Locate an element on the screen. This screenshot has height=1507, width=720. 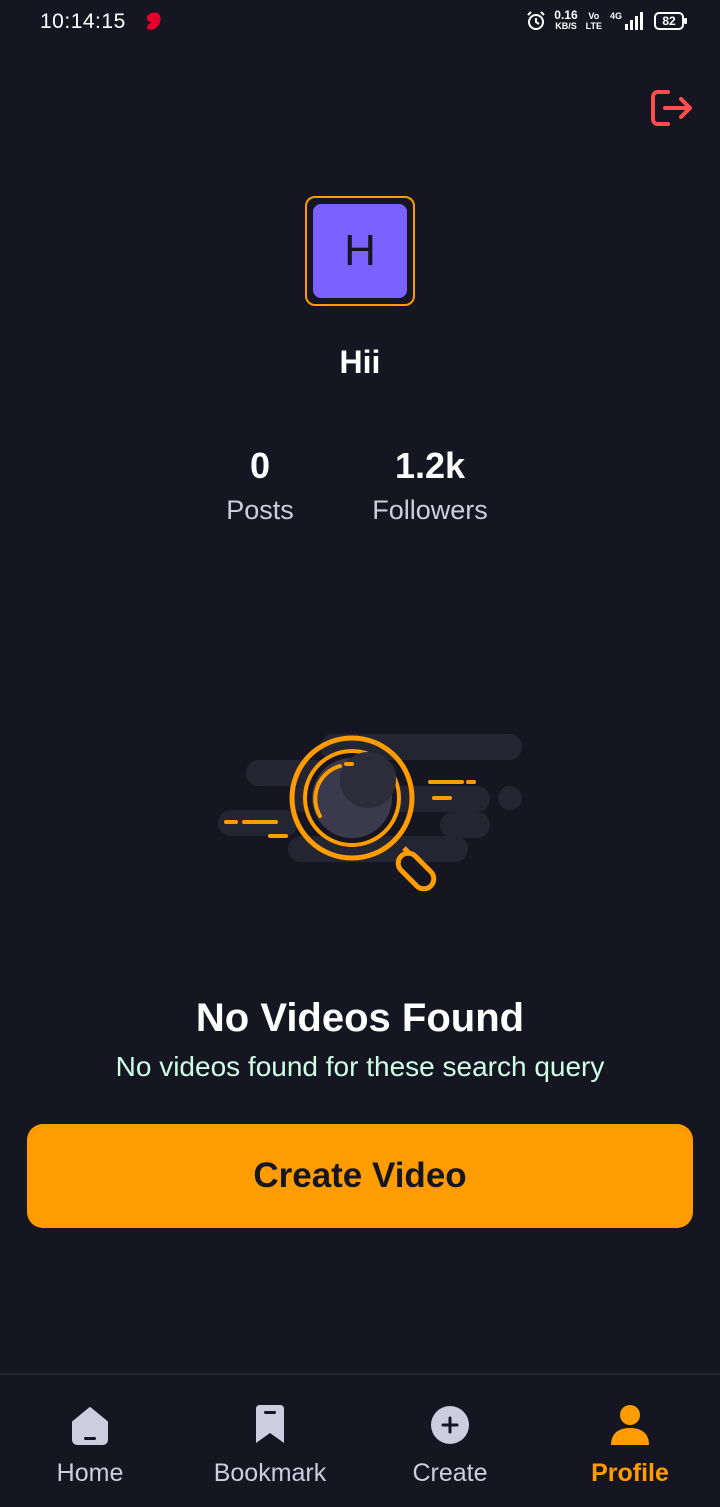
network-speed-value: 0.16 is located at coordinates (566, 15).